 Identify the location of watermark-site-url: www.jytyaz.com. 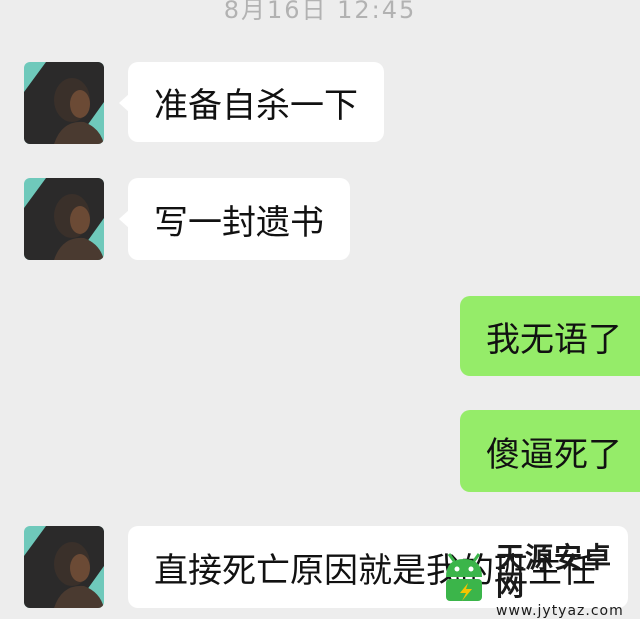
(560, 611).